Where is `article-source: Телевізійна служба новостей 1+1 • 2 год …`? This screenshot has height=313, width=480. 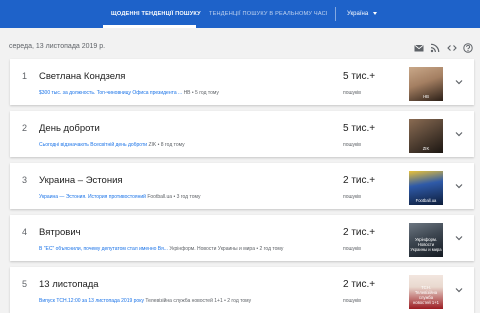 article-source: Телевізійна служба новостей 1+1 • 2 год … is located at coordinates (198, 301).